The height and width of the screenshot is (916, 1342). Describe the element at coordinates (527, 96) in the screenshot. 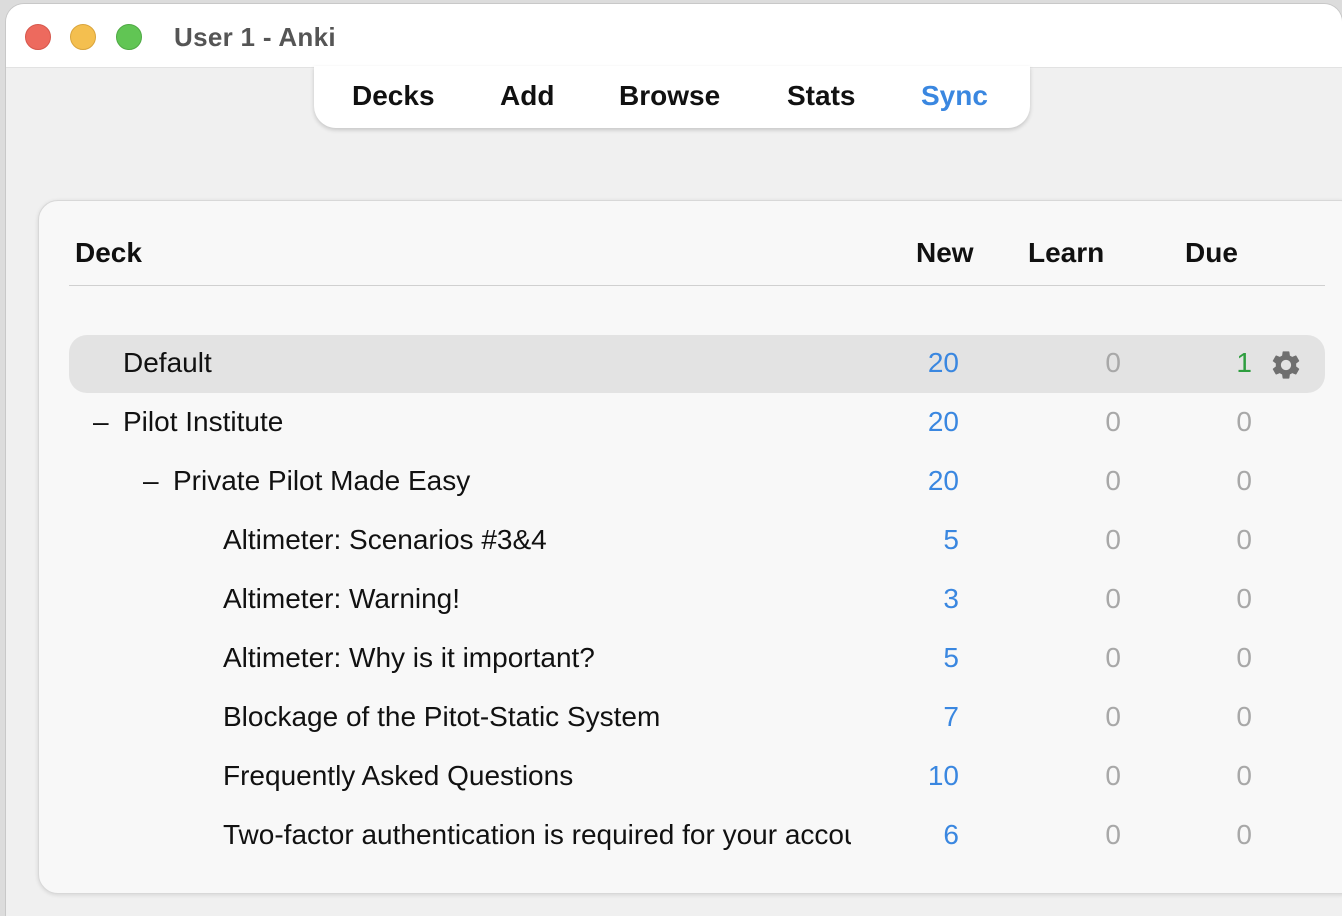

I see `add-button: Add` at that location.